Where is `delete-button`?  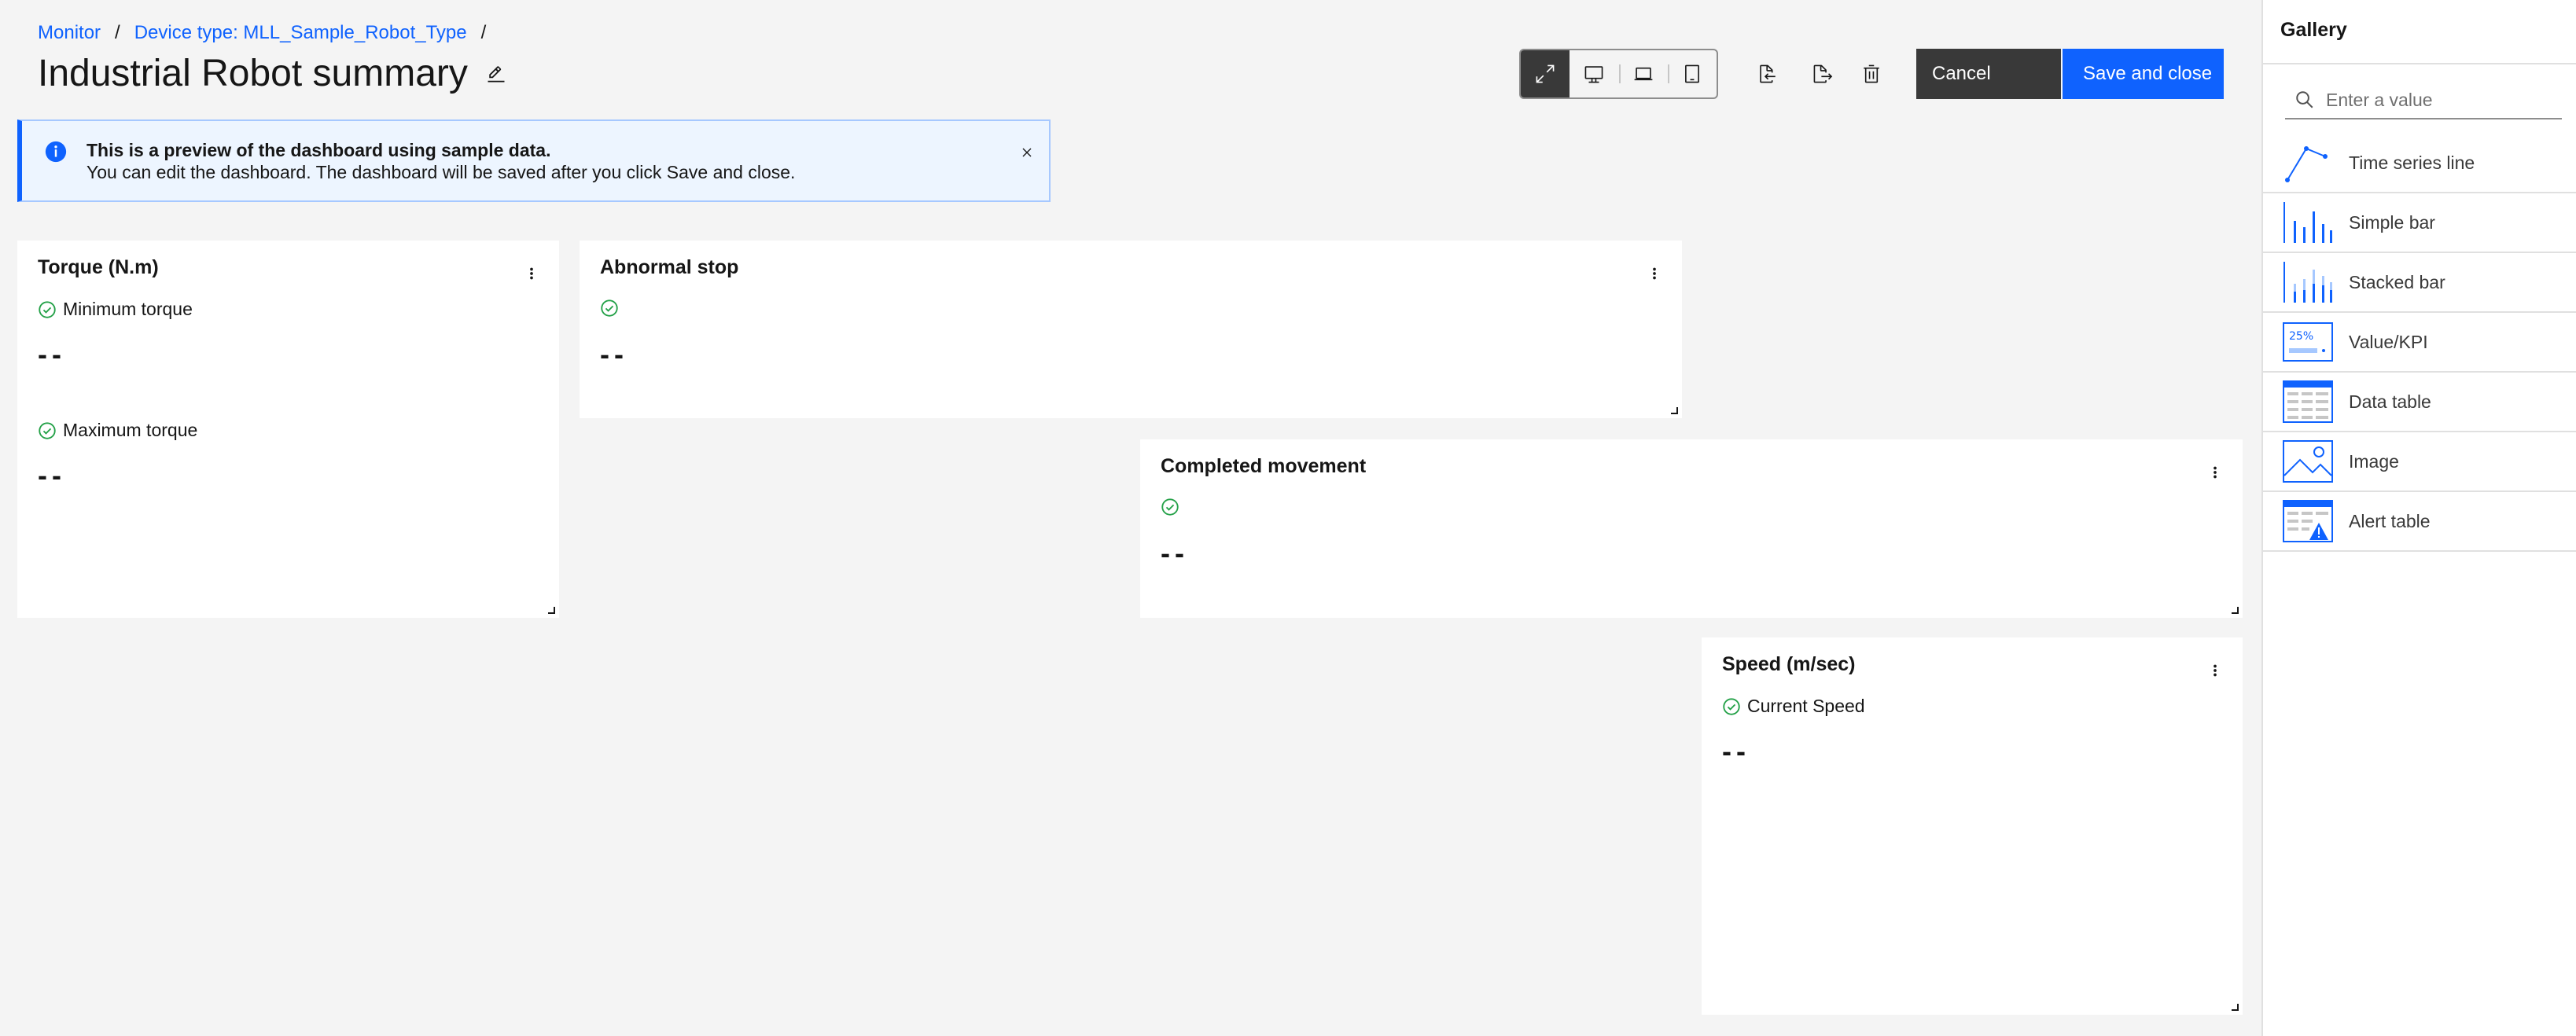
delete-button is located at coordinates (1872, 74).